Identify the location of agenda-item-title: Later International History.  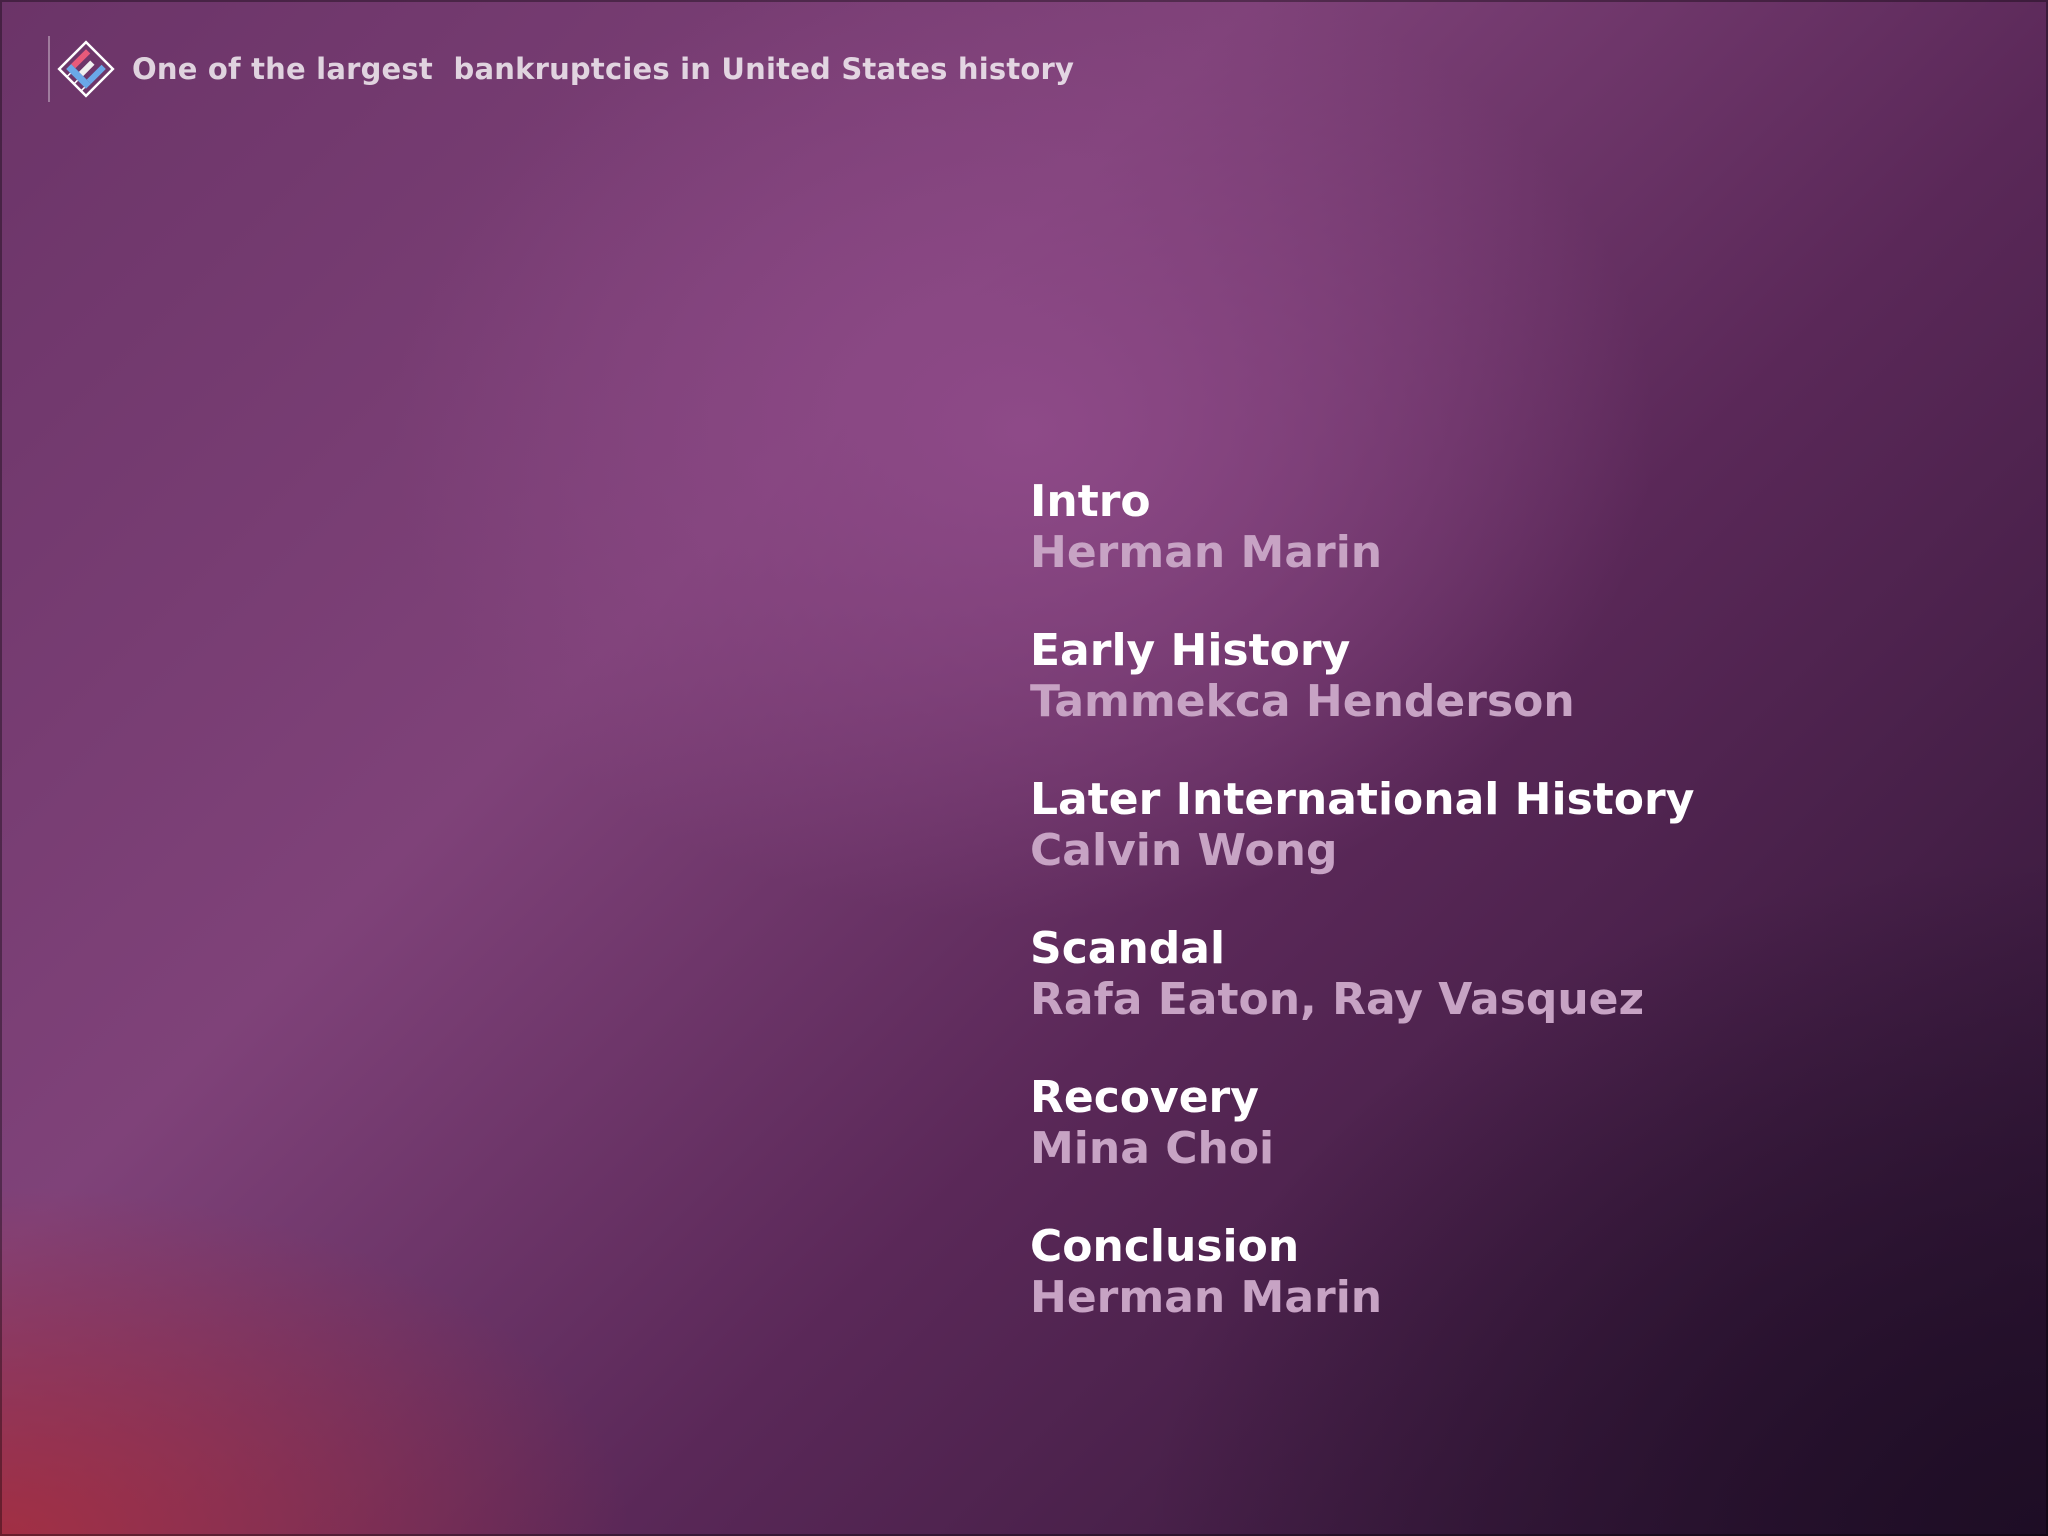
(1362, 799).